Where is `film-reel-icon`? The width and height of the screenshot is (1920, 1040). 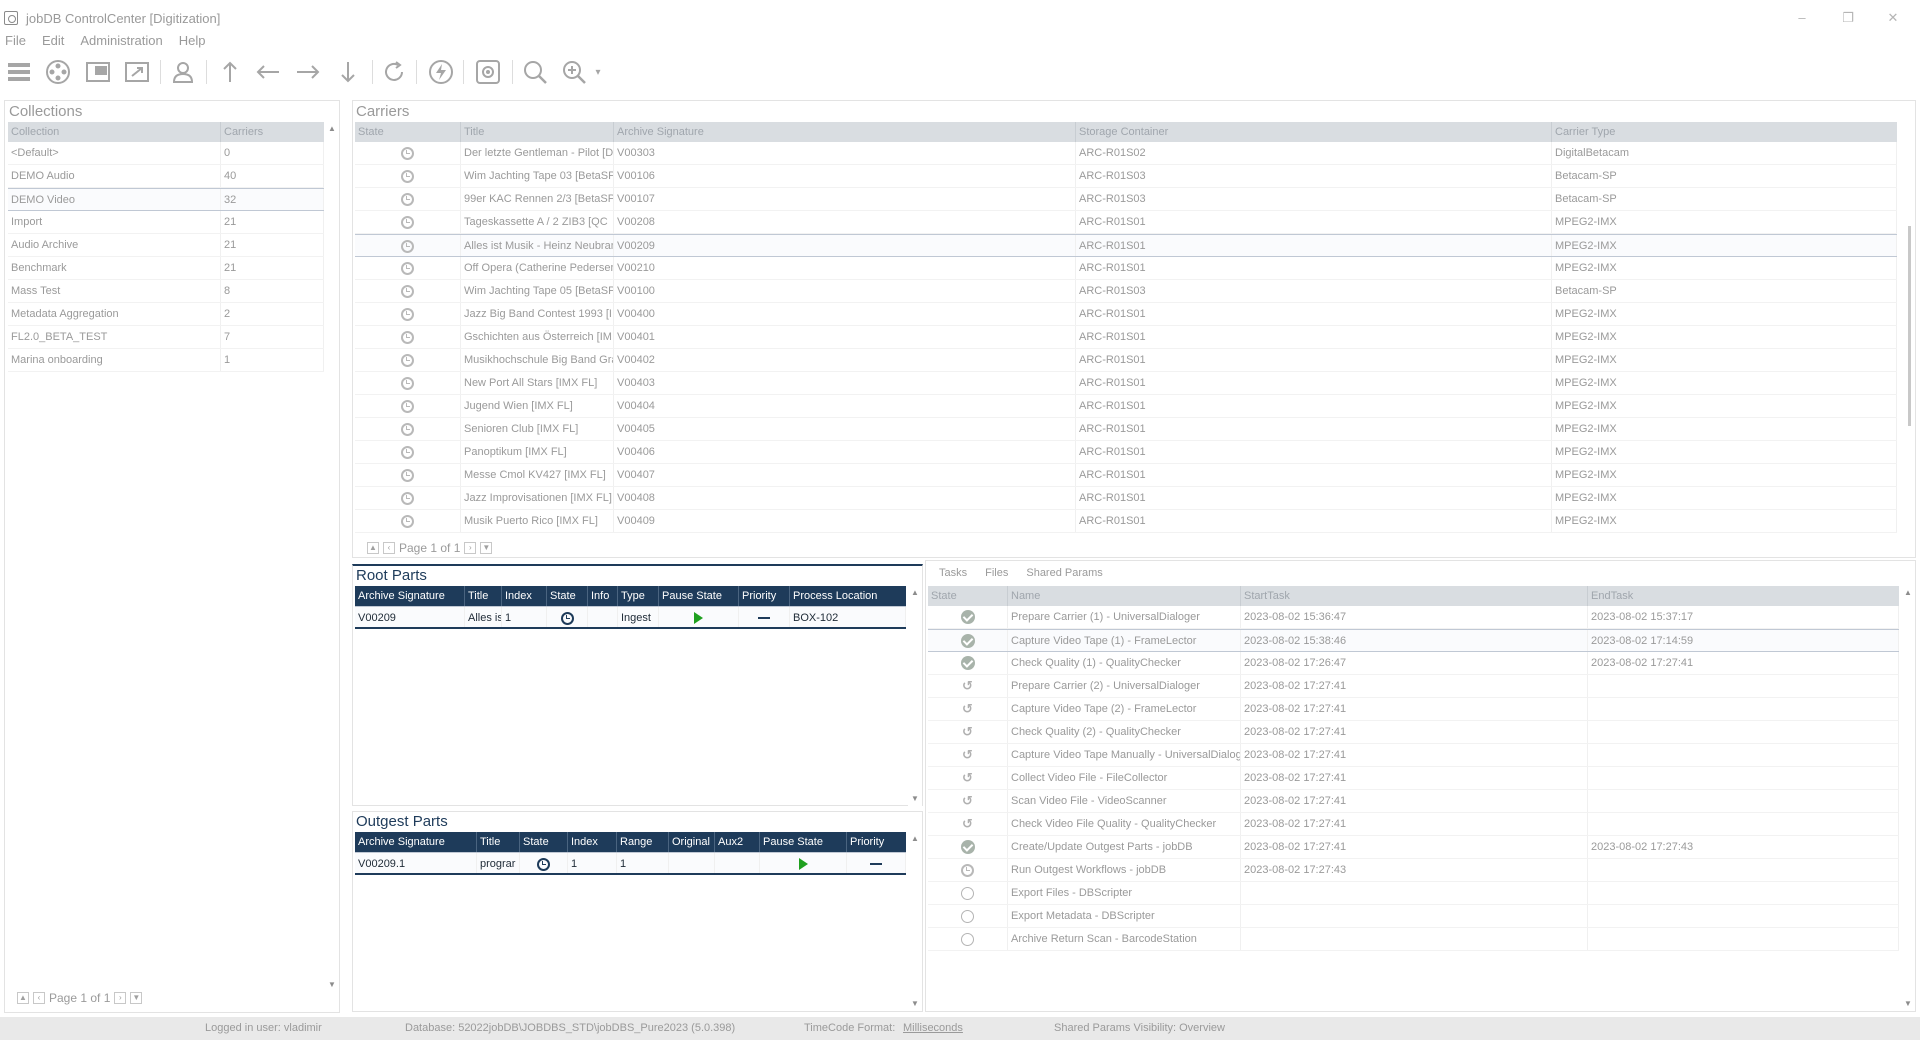
film-reel-icon is located at coordinates (58, 72).